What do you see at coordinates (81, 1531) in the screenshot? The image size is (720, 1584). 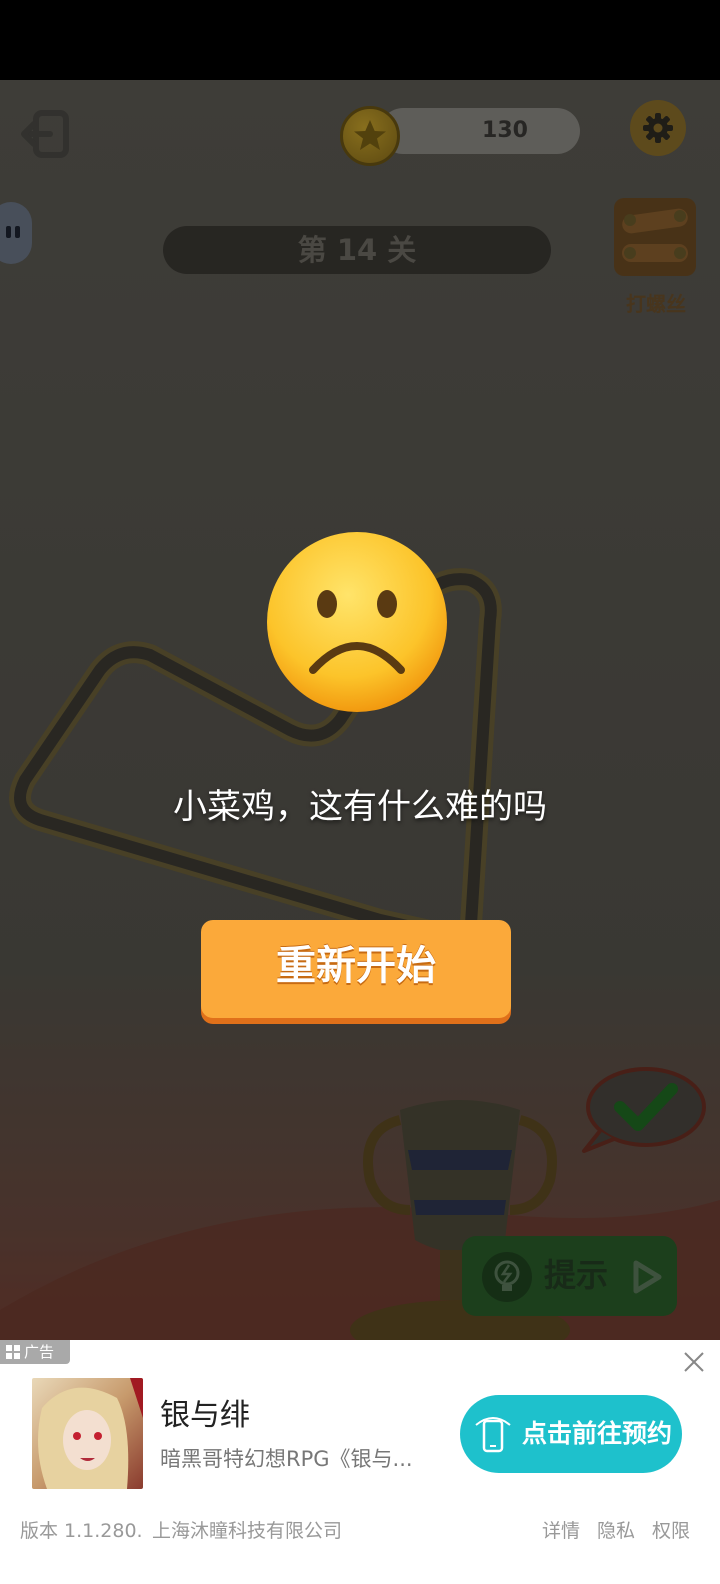 I see `ad-version: 版本 1.1.280.` at bounding box center [81, 1531].